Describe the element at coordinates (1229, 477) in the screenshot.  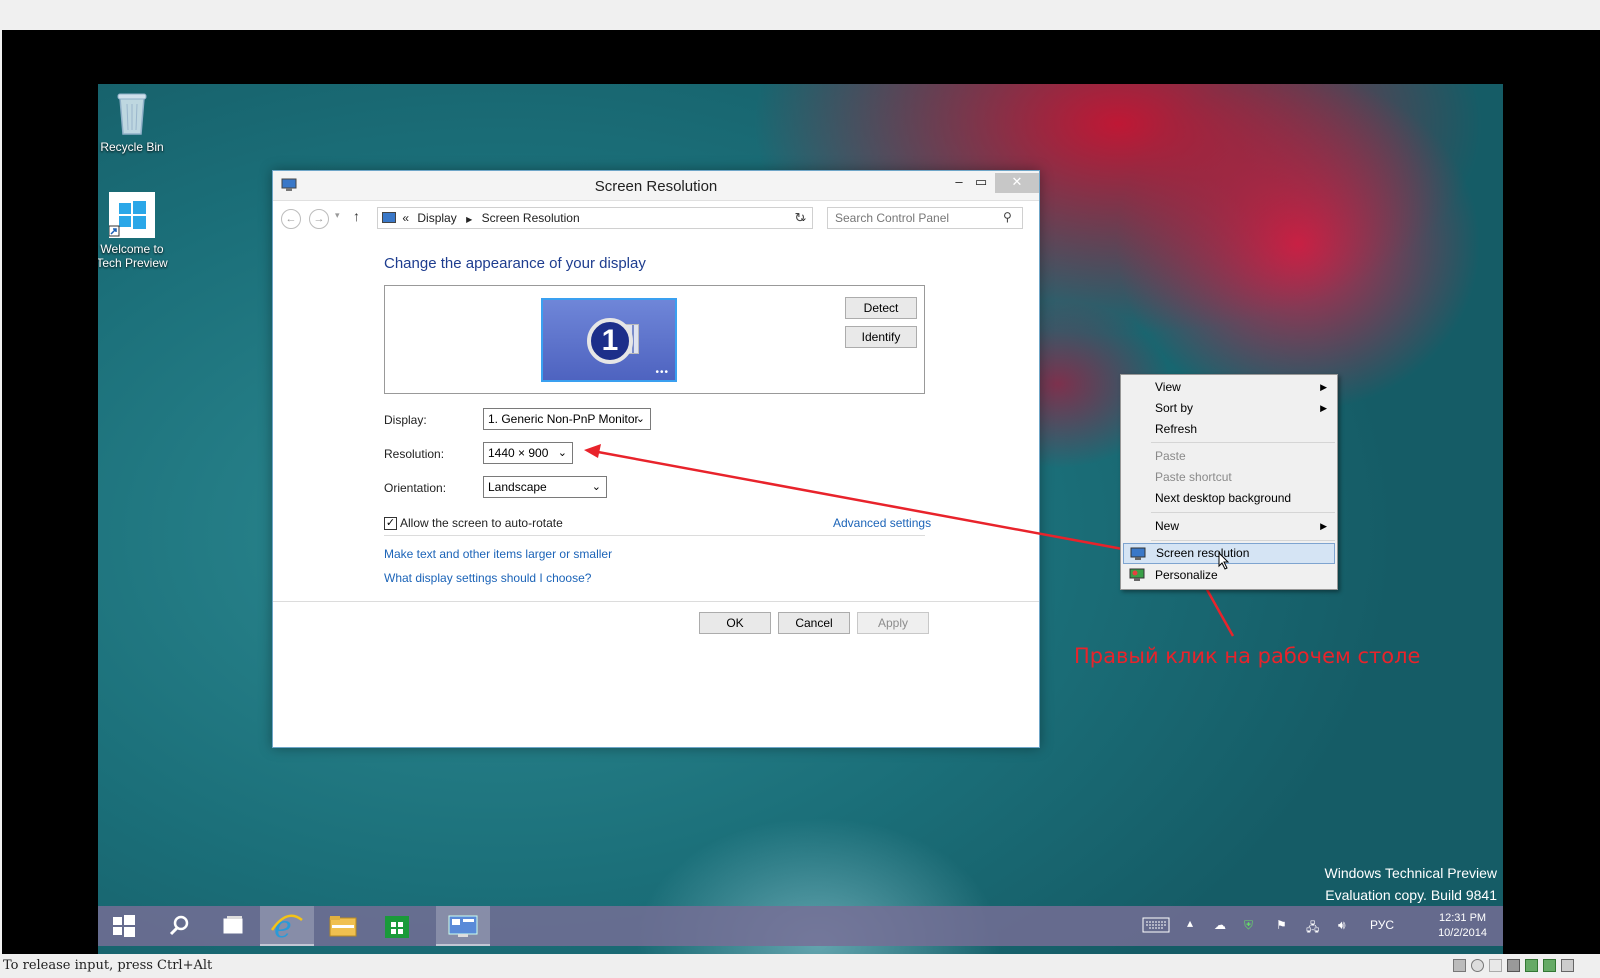
I see `menu-item-paste-shortcut: Paste shortcut` at that location.